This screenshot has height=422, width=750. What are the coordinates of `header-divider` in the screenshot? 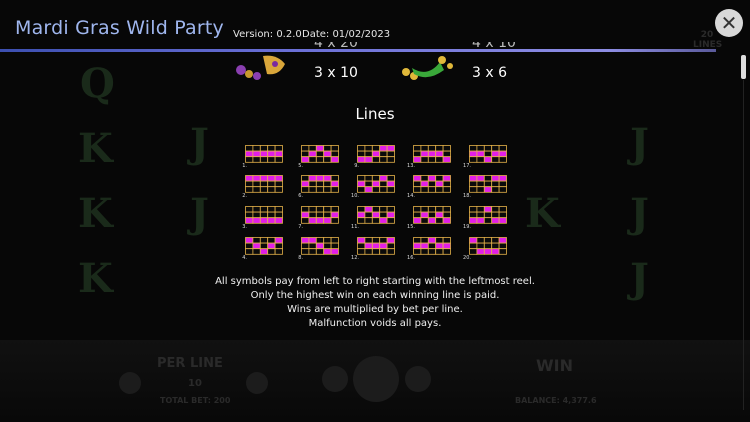 It's located at (358, 50).